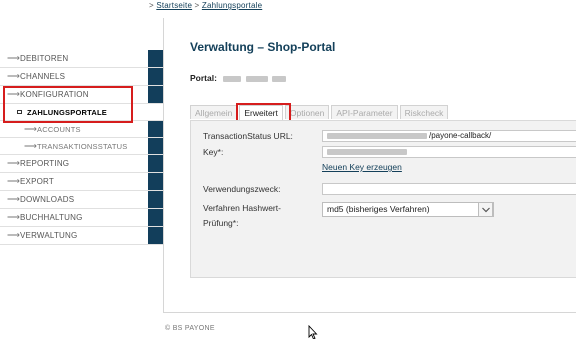  I want to click on sidebar-item-buchhaltung: ⟶ BUCHHALTUNG, so click(81, 218).